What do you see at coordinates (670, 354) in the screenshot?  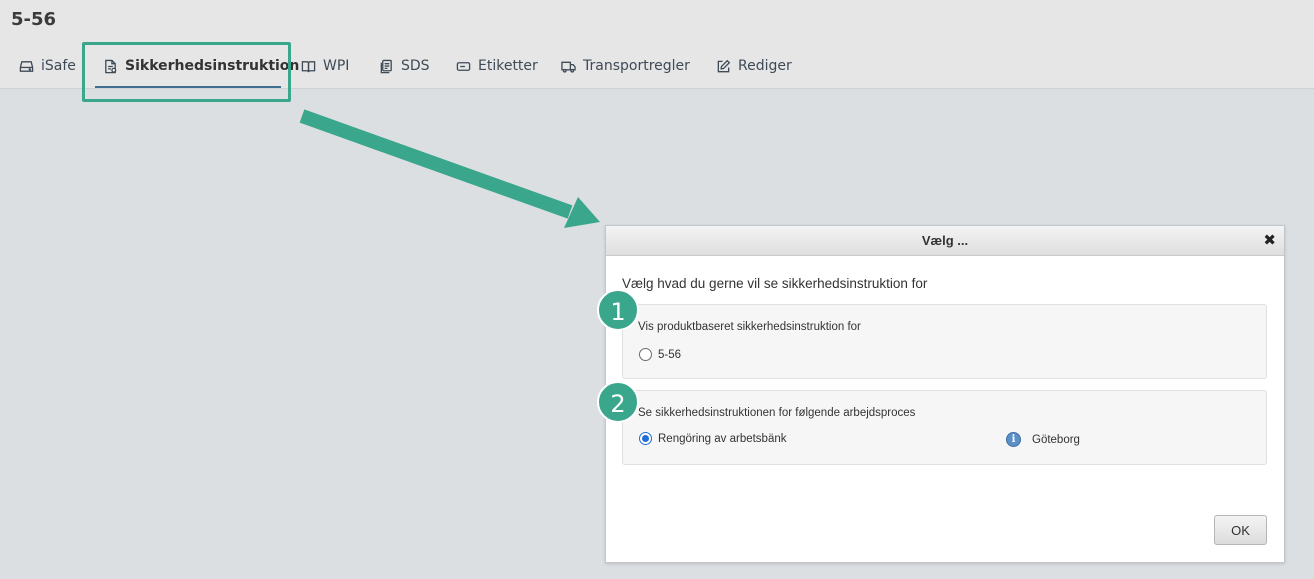 I see `product-radio-label: 5-56` at bounding box center [670, 354].